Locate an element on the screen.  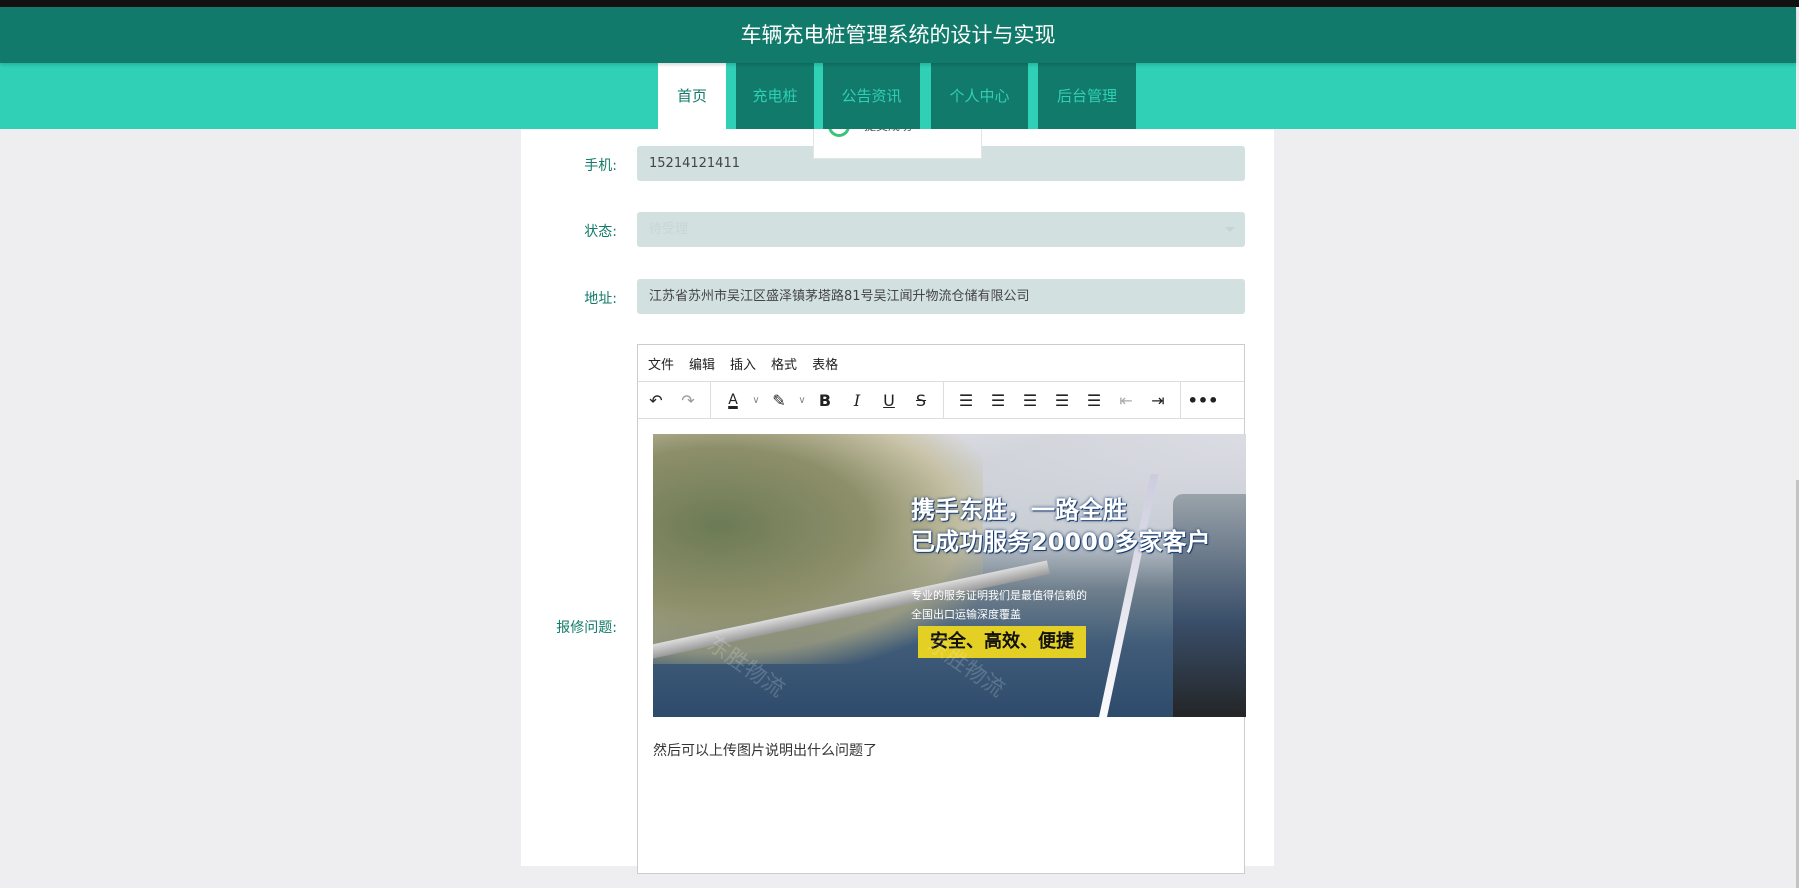
status-label: 状态: is located at coordinates (600, 232).